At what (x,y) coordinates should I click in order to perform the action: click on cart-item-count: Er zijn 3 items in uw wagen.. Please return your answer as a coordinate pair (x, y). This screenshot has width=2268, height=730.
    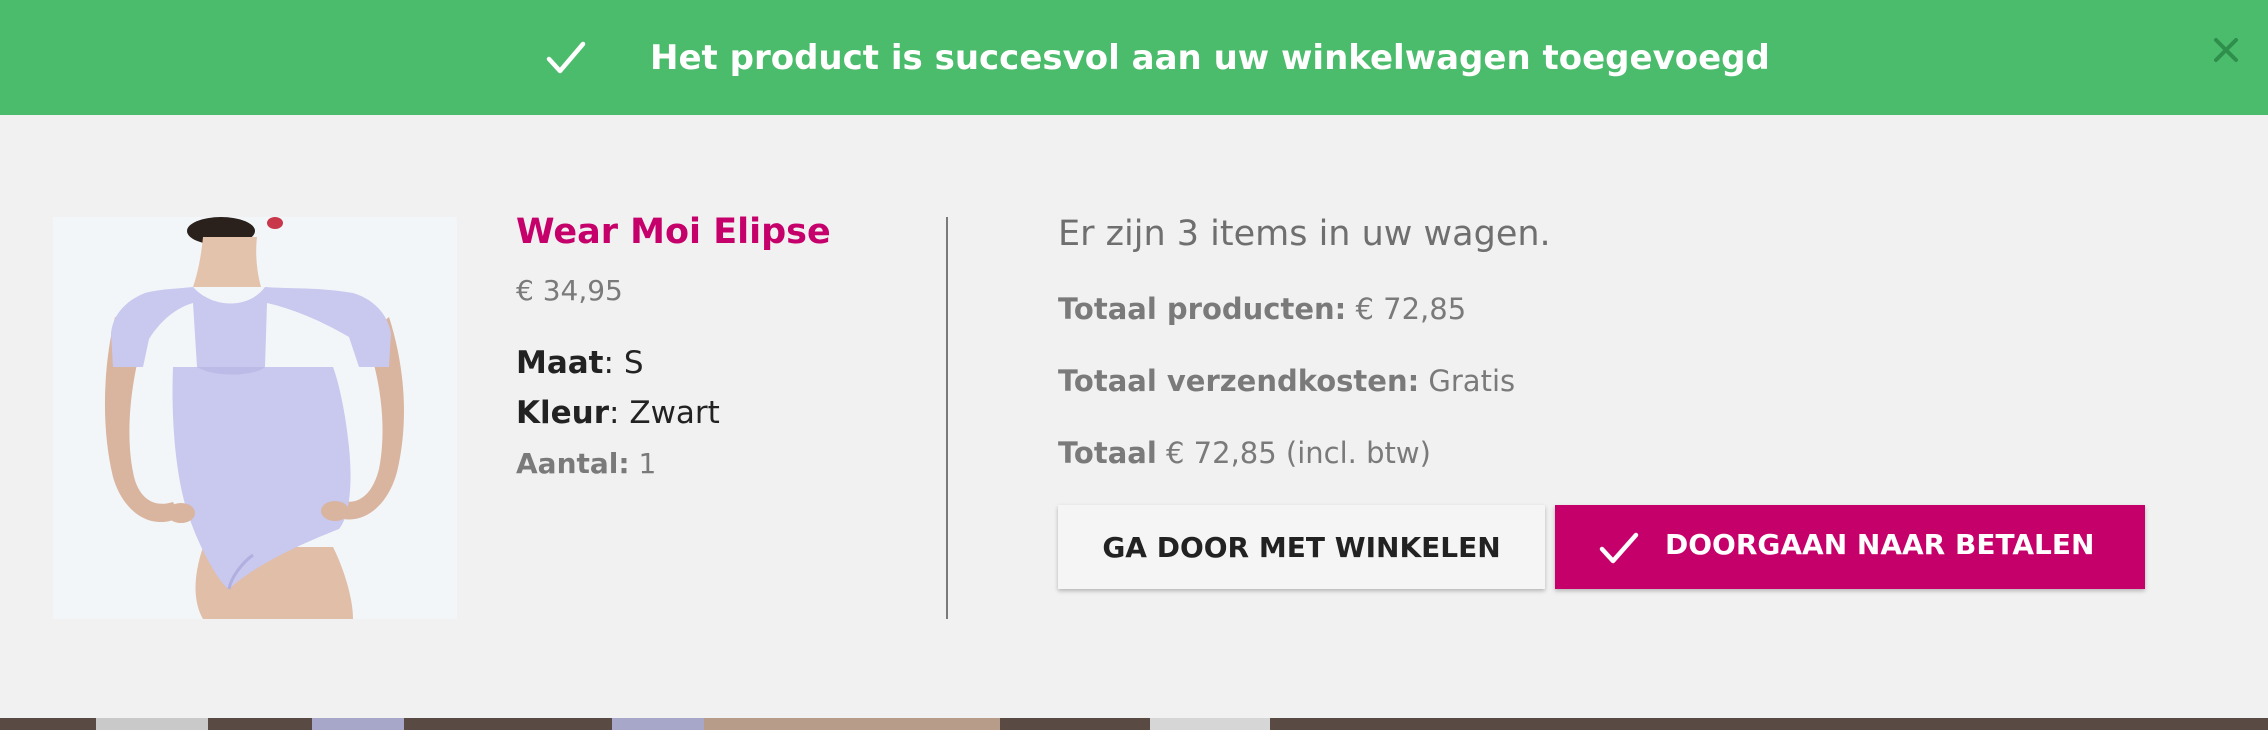
    Looking at the image, I should click on (1304, 234).